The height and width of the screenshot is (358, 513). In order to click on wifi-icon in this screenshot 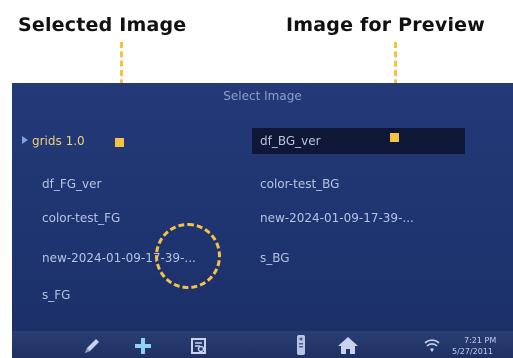, I will do `click(432, 345)`.